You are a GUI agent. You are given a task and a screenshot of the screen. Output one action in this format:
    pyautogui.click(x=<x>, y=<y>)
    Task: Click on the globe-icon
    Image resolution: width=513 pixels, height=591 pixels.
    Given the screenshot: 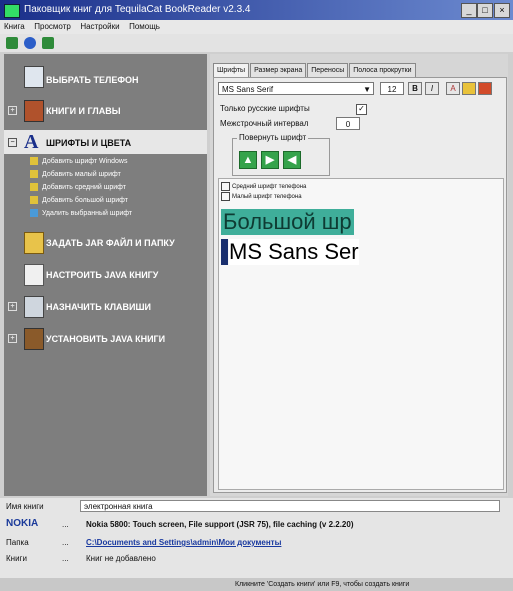 What is the action you would take?
    pyautogui.click(x=30, y=43)
    